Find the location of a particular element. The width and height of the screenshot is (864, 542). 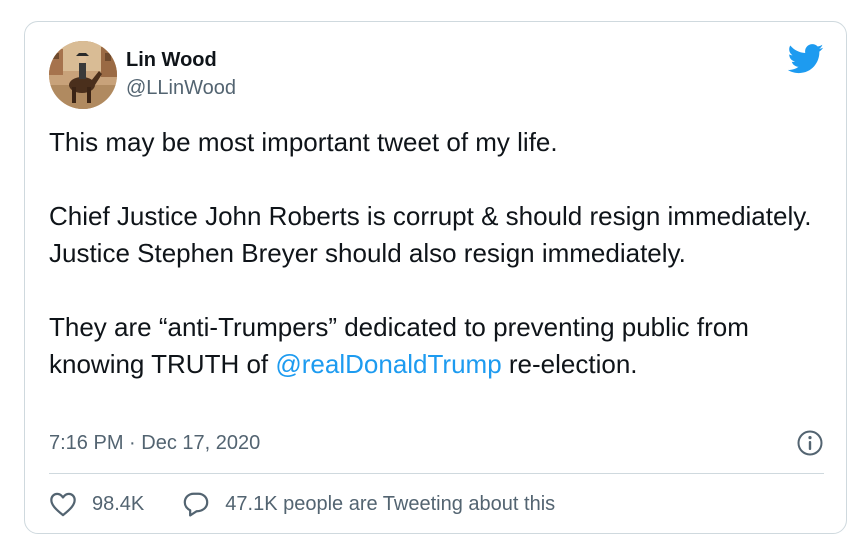

speech-bubble-icon is located at coordinates (196, 504).